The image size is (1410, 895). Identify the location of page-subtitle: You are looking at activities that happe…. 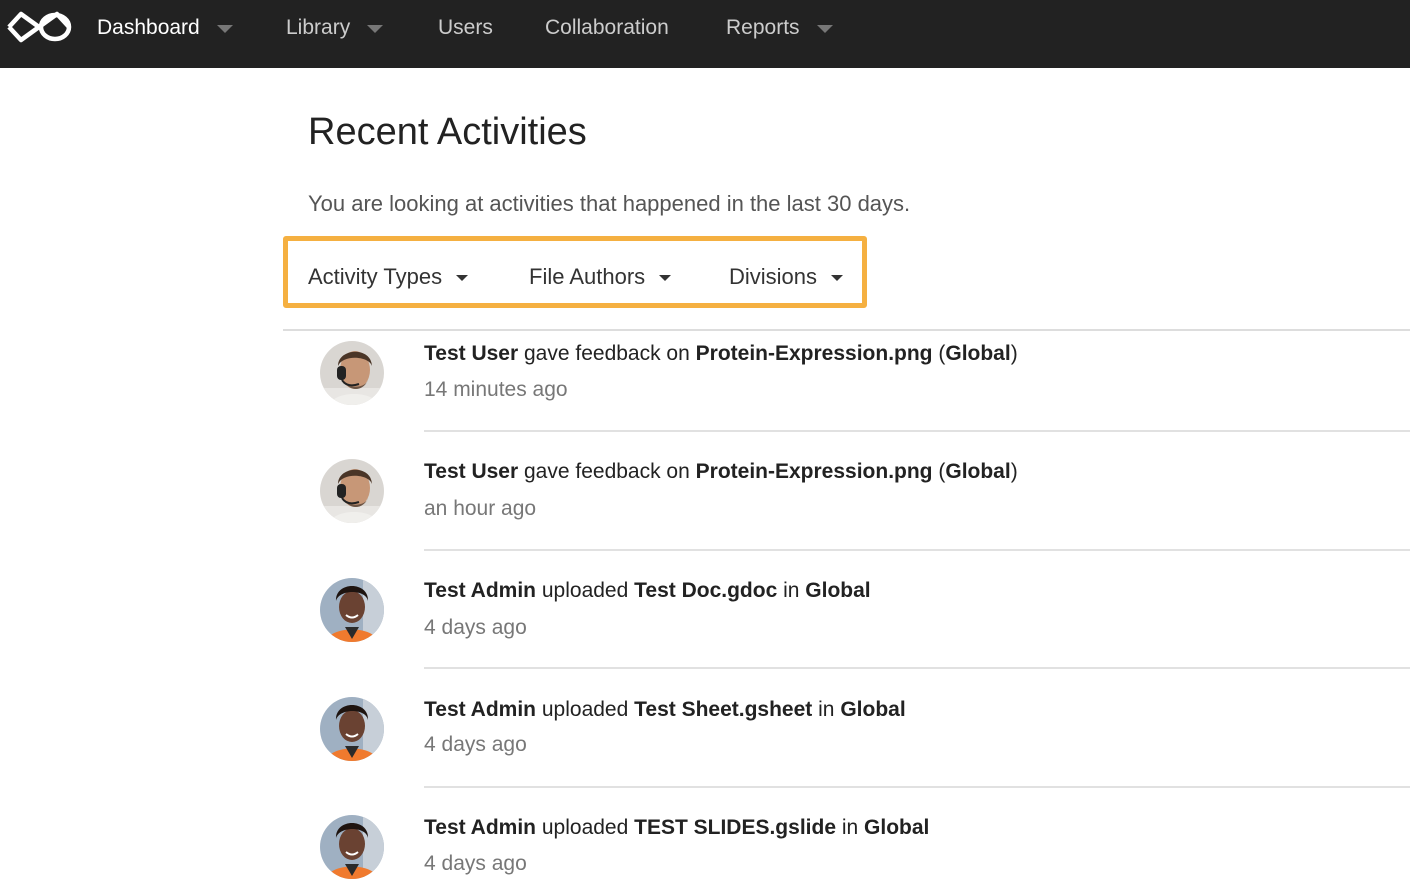
(609, 203).